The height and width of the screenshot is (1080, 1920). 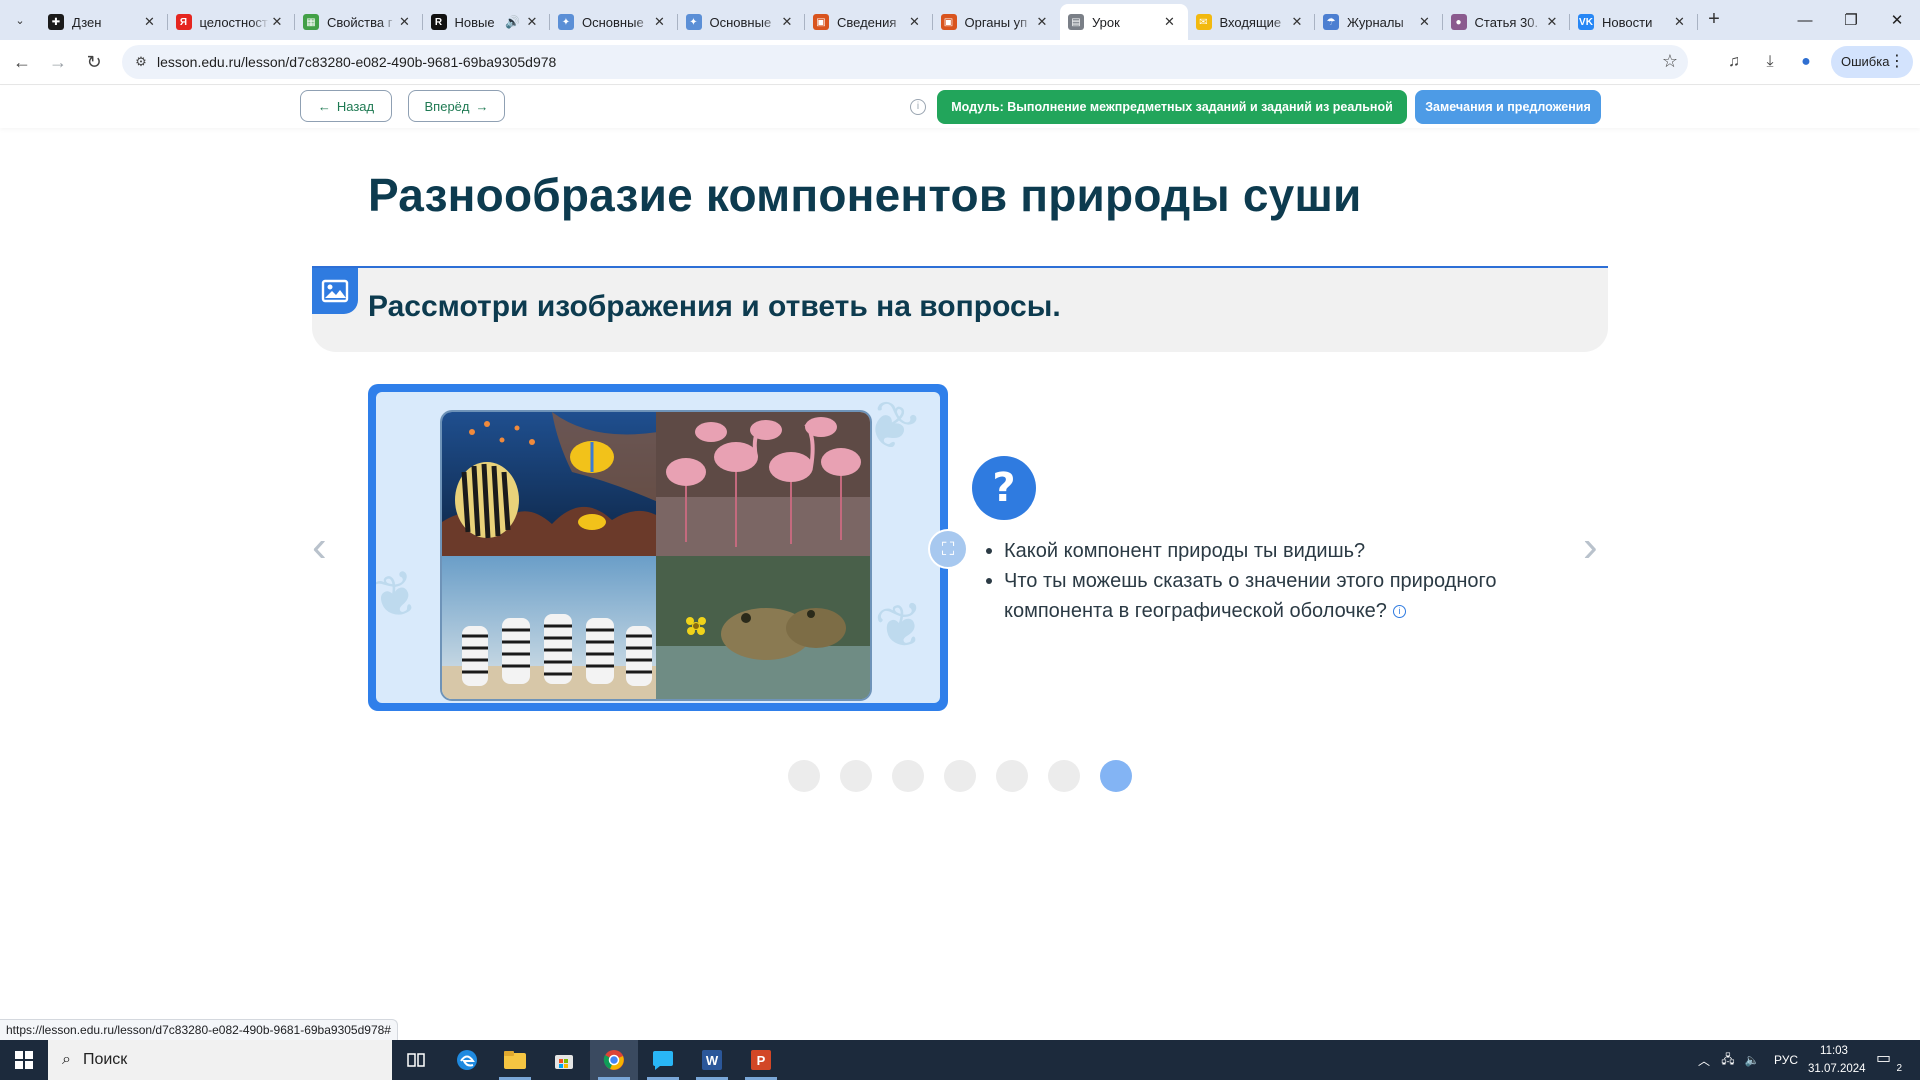 What do you see at coordinates (1375, 22) in the screenshot?
I see `tab-title: Журналы` at bounding box center [1375, 22].